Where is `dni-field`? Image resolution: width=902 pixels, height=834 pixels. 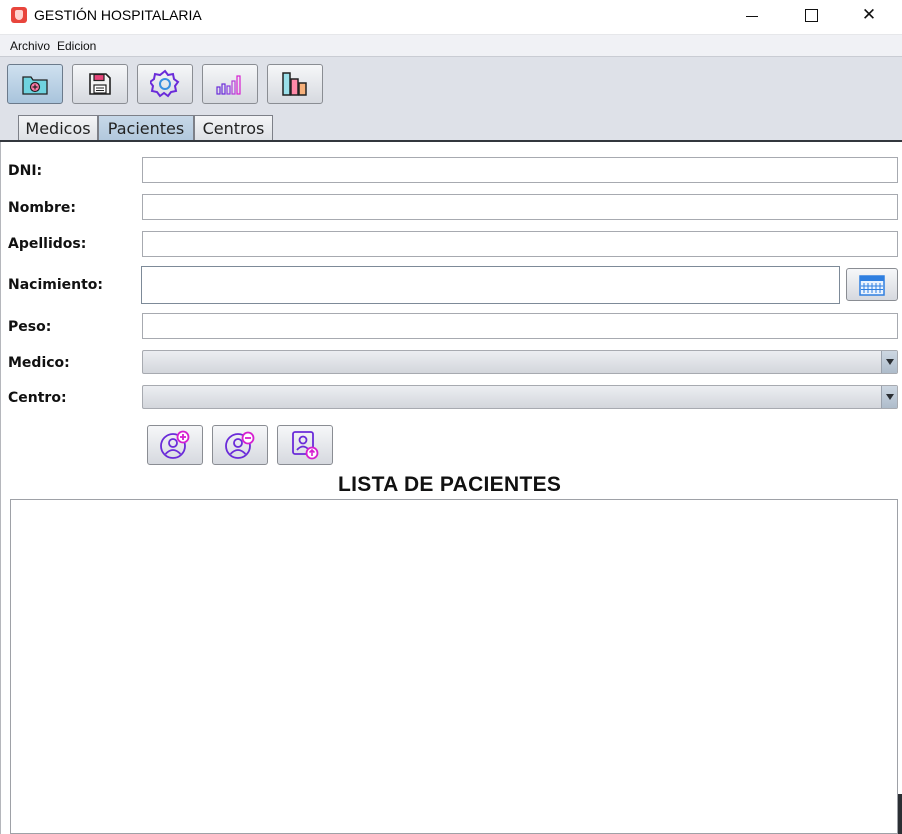
dni-field is located at coordinates (520, 170).